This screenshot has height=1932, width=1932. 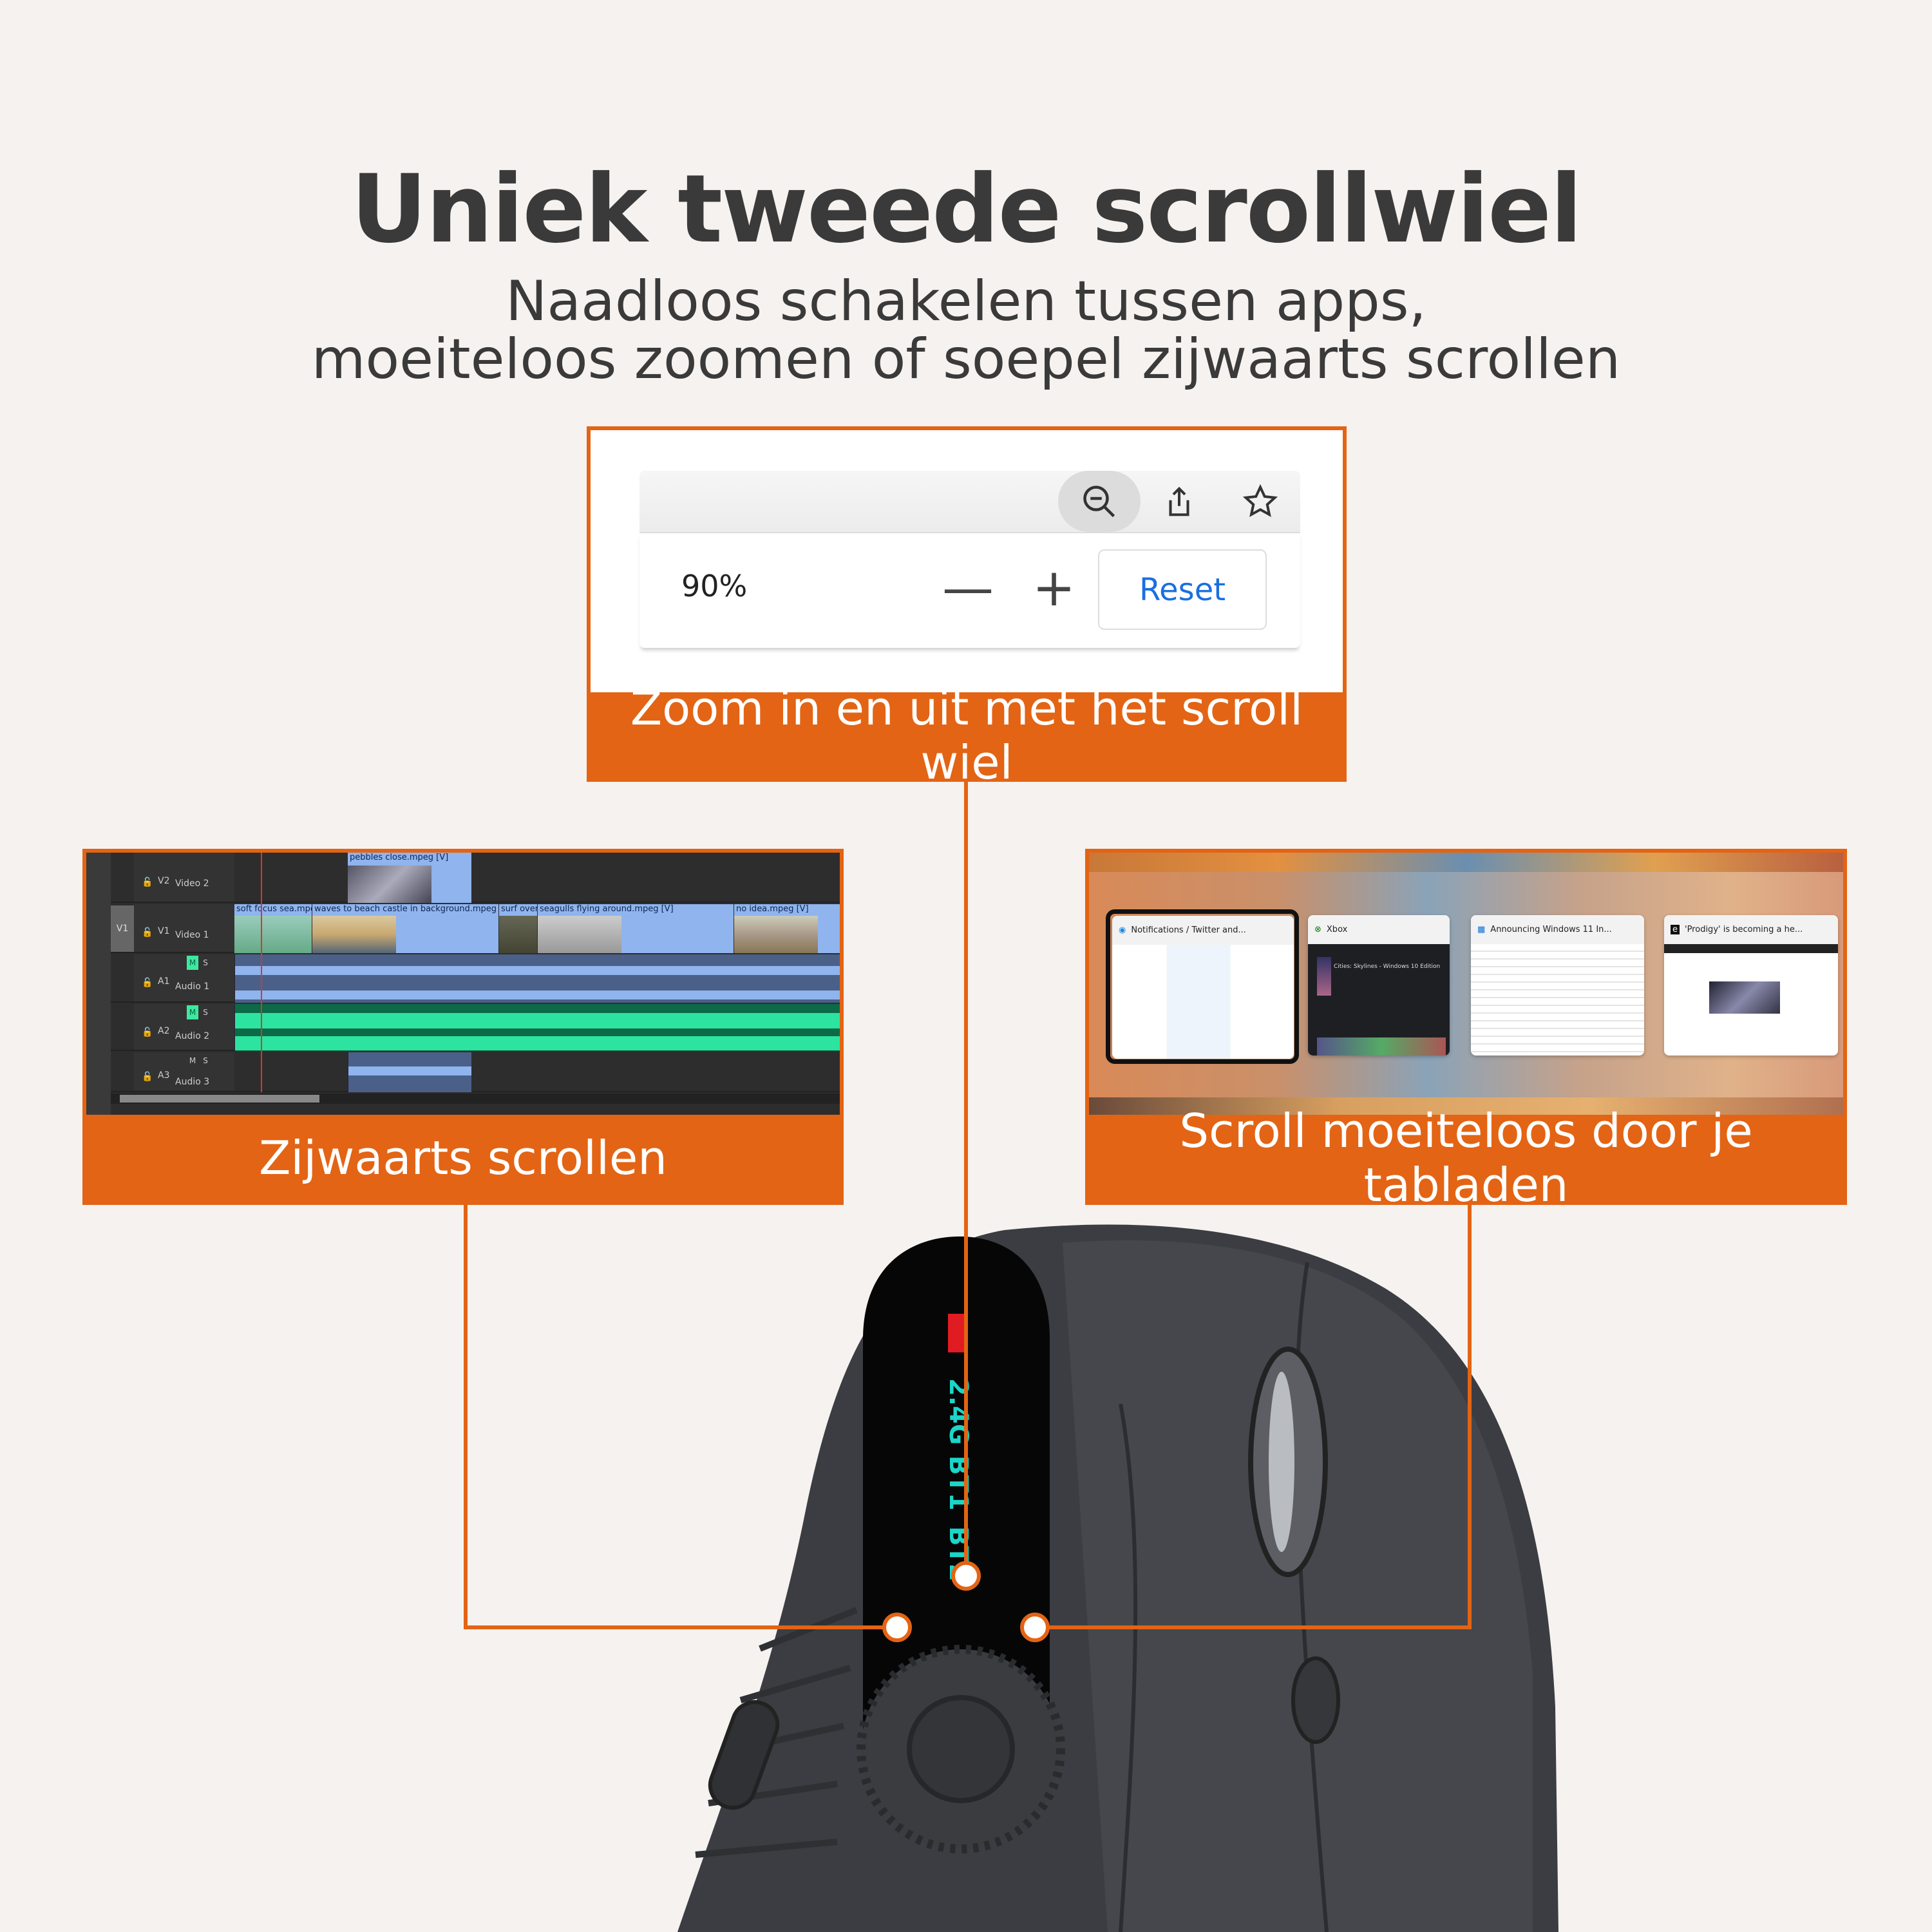 I want to click on track-a3: M S 🔓 A3 Audio 3, so click(x=476, y=1072).